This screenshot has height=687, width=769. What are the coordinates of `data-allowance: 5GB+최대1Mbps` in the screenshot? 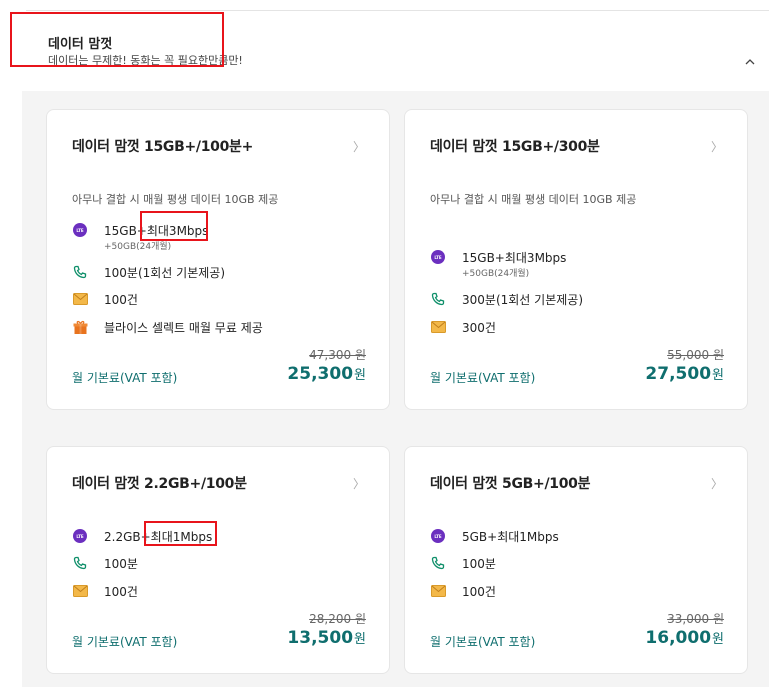 It's located at (510, 536).